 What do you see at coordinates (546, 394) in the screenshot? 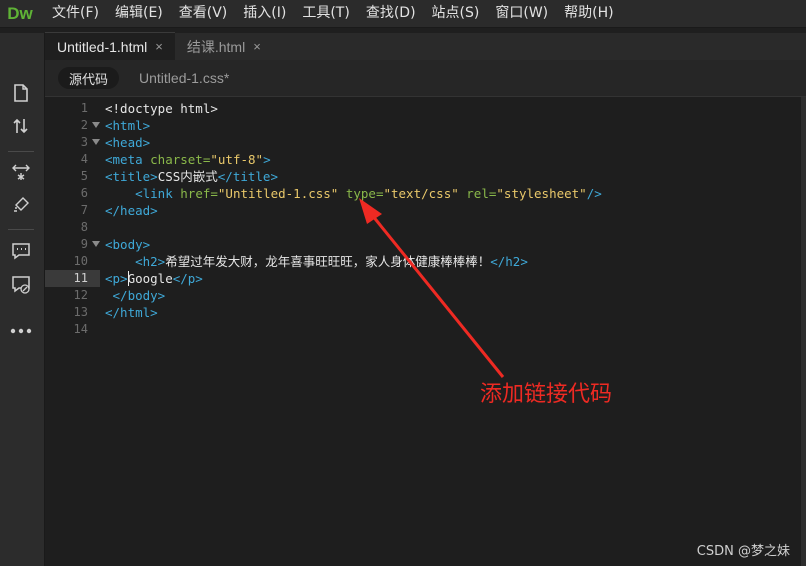
I see `annotation-label: 添加链接代码` at bounding box center [546, 394].